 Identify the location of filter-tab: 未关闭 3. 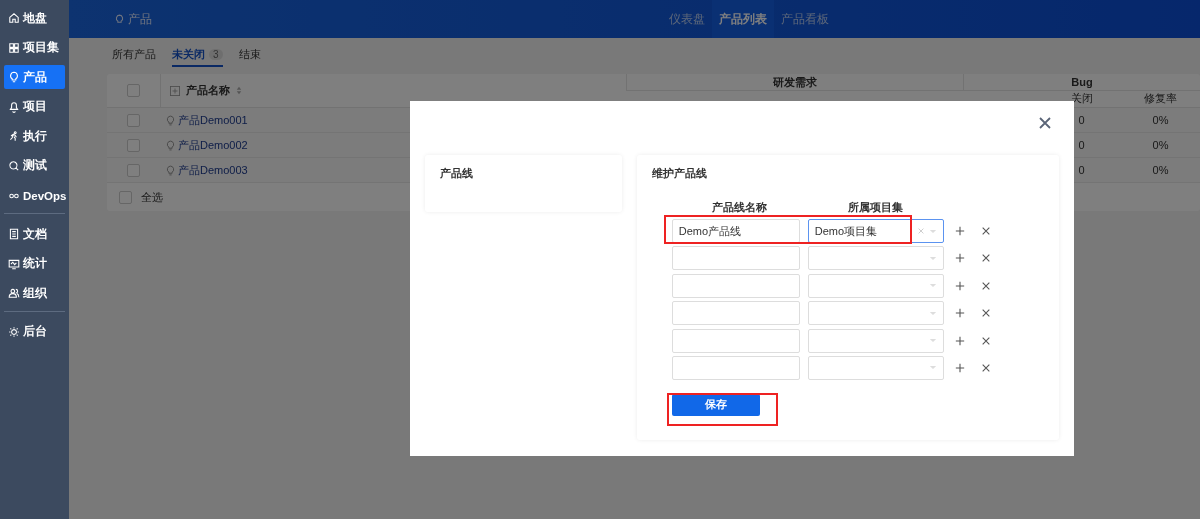
(197, 56).